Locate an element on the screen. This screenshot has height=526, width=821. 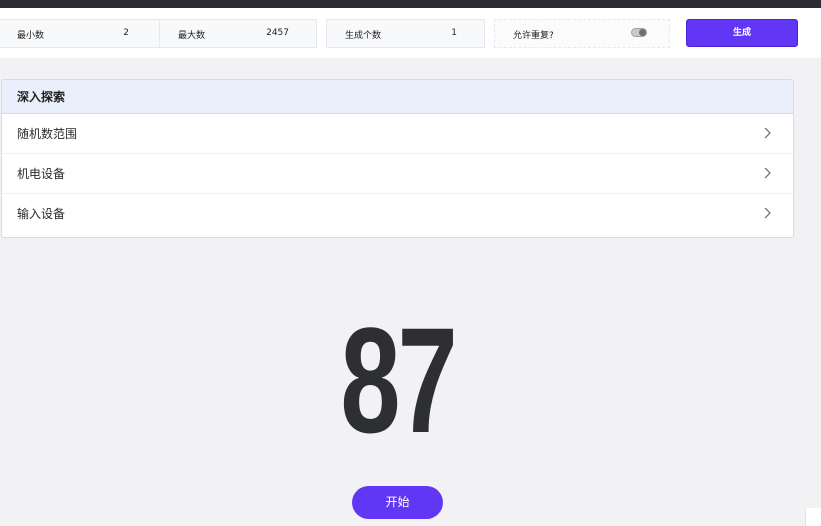
corner-widget is located at coordinates (813, 517).